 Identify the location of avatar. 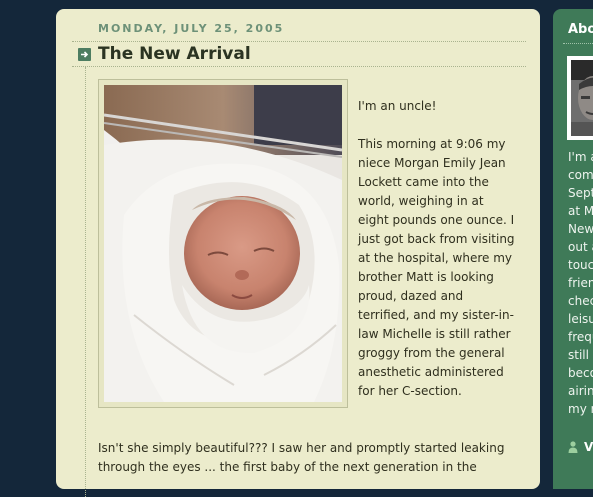
(582, 98).